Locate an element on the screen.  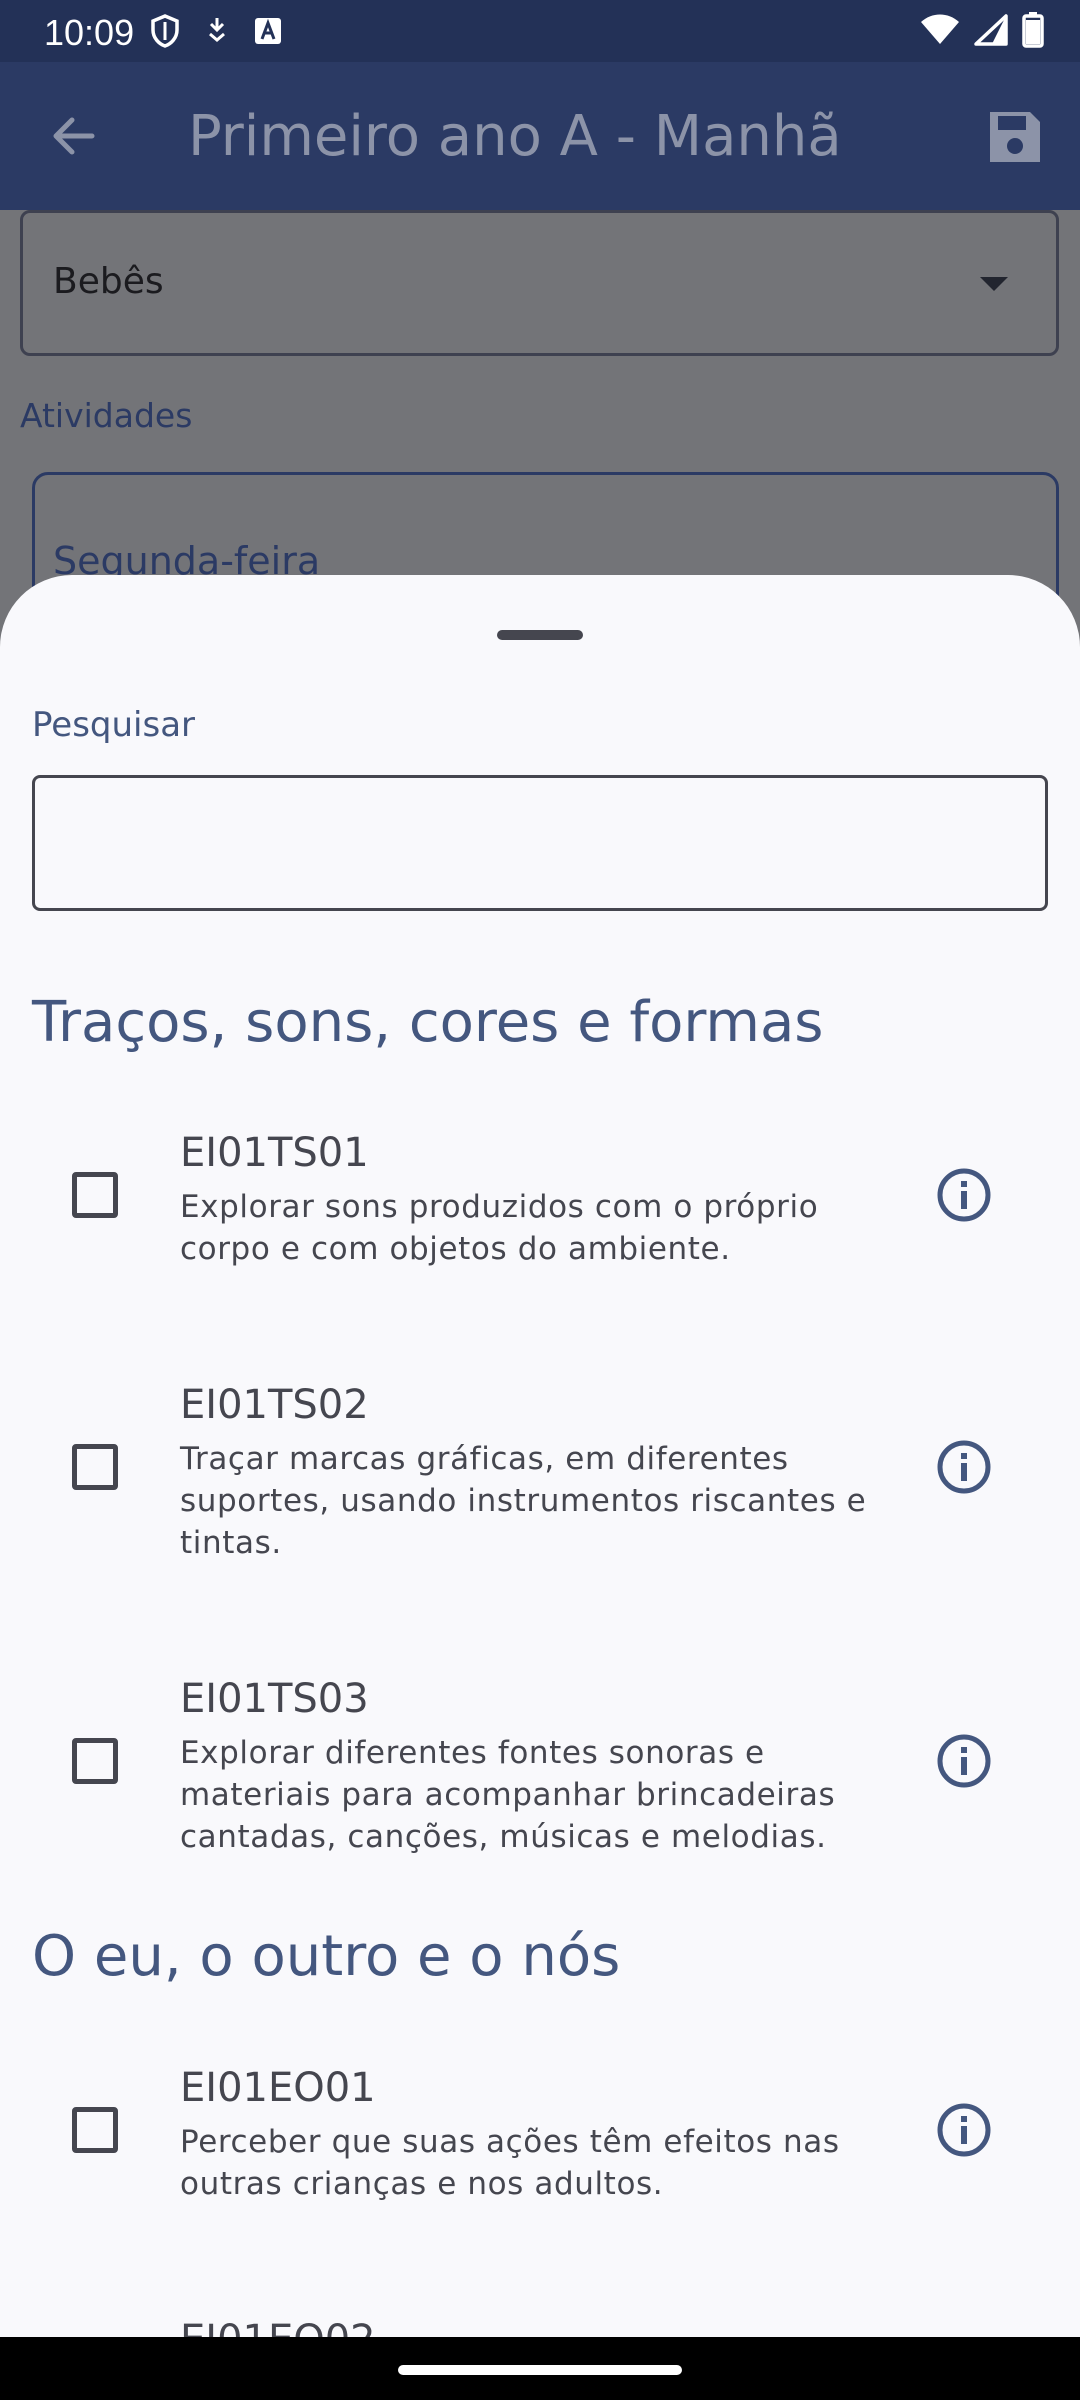
home-gesture-handle is located at coordinates (540, 2370).